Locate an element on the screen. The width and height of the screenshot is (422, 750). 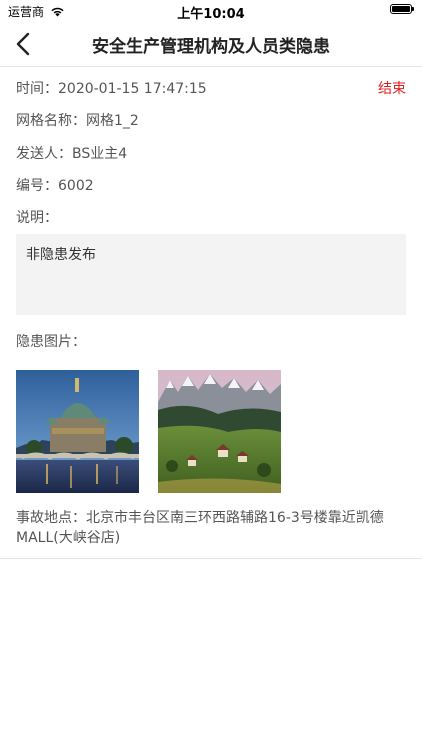
sender-value: BS业主4 is located at coordinates (100, 154).